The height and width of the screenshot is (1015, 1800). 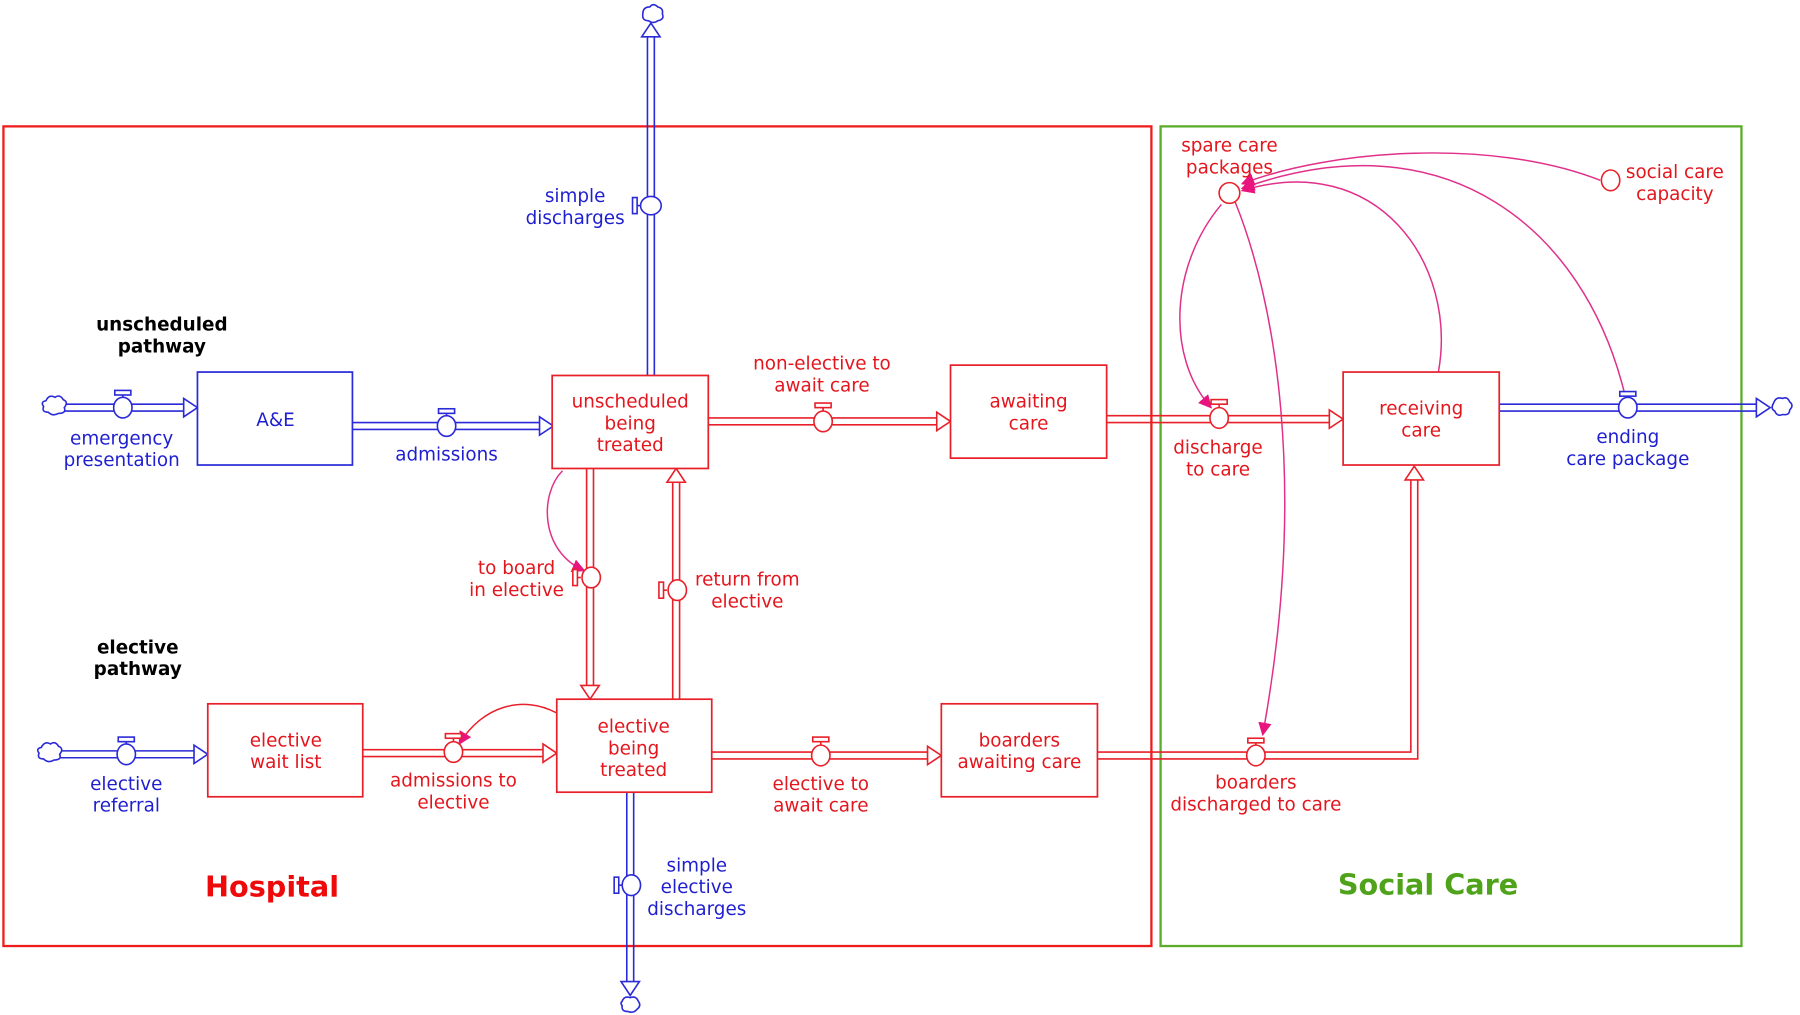 What do you see at coordinates (272, 887) in the screenshot?
I see `hospital-title: Hospital` at bounding box center [272, 887].